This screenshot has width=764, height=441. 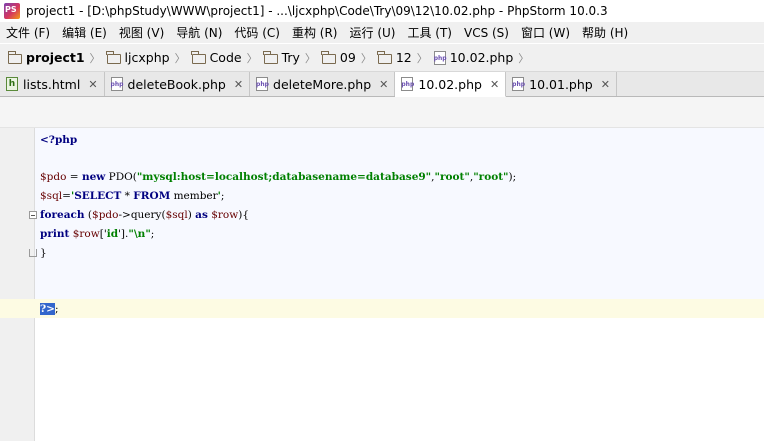 I want to click on tab-10-01-php: 10.01.php ✕, so click(x=561, y=84).